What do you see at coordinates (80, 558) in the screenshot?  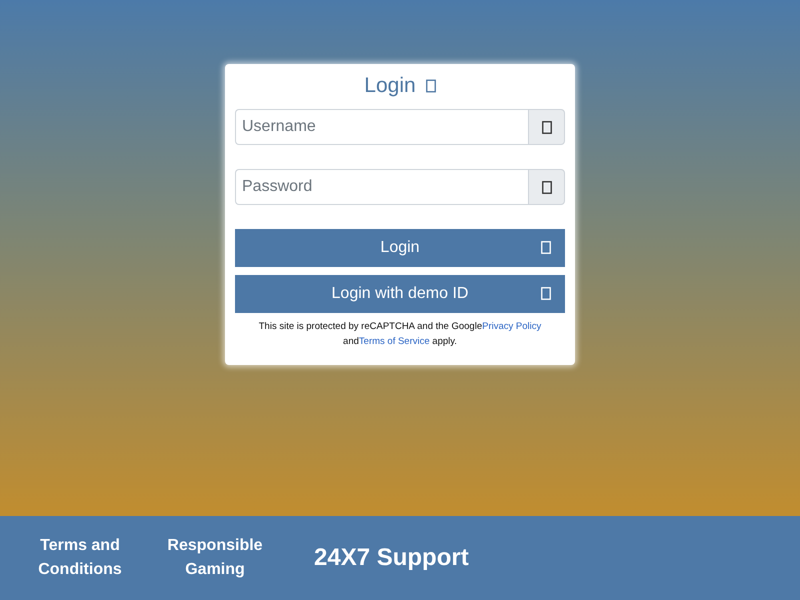 I see `footer-link: Terms and Conditions` at bounding box center [80, 558].